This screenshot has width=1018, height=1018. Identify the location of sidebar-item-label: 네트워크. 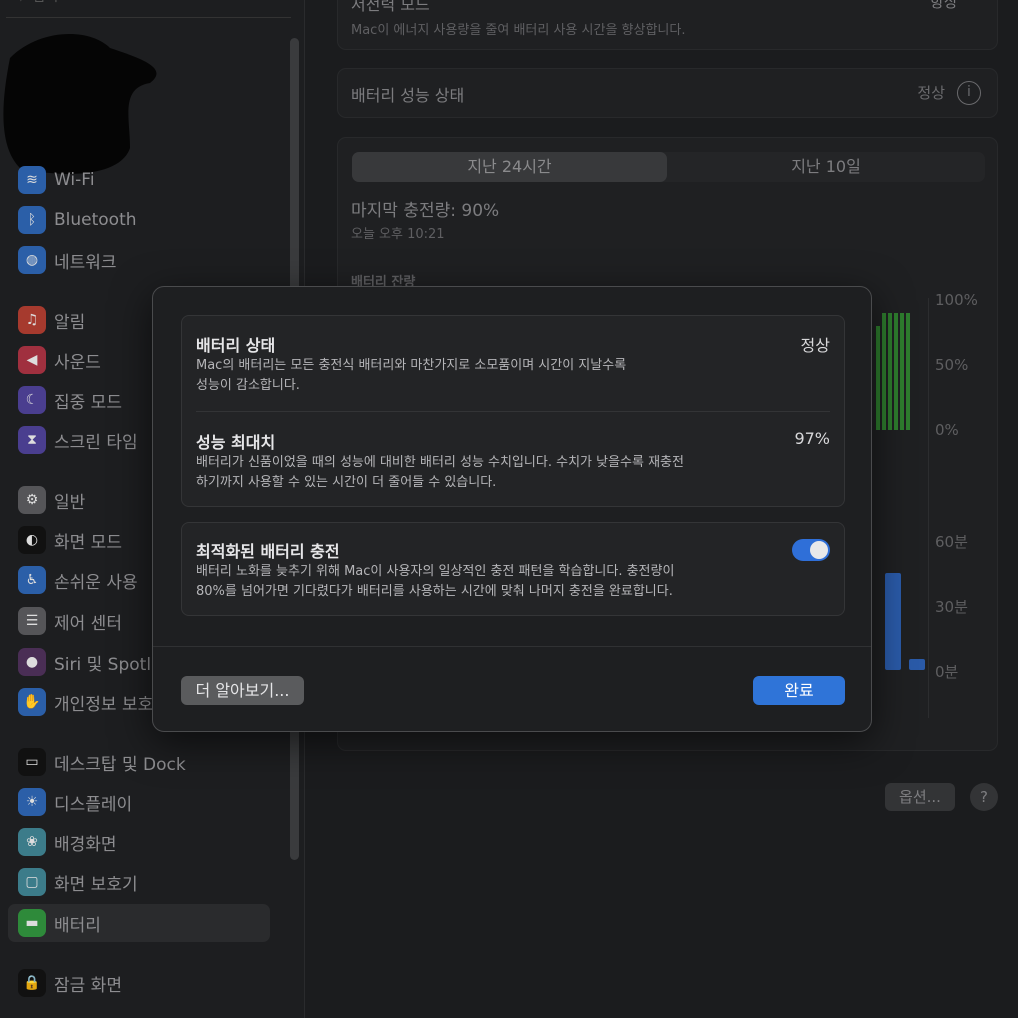
(85, 262).